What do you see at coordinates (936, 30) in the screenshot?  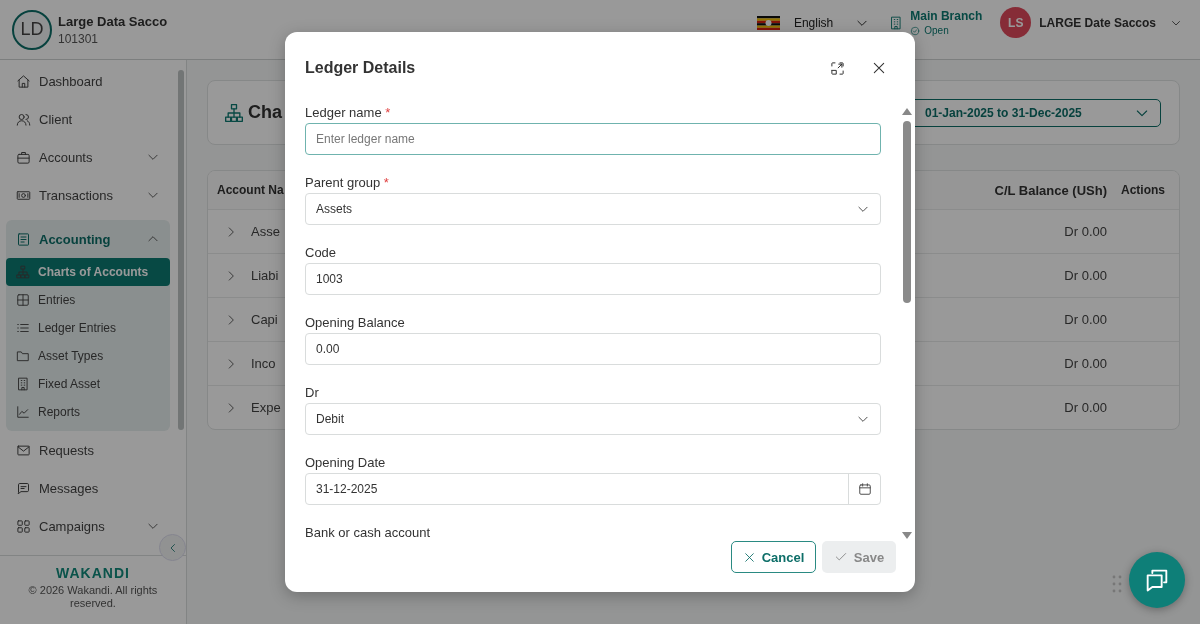 I see `branch-status: Open` at bounding box center [936, 30].